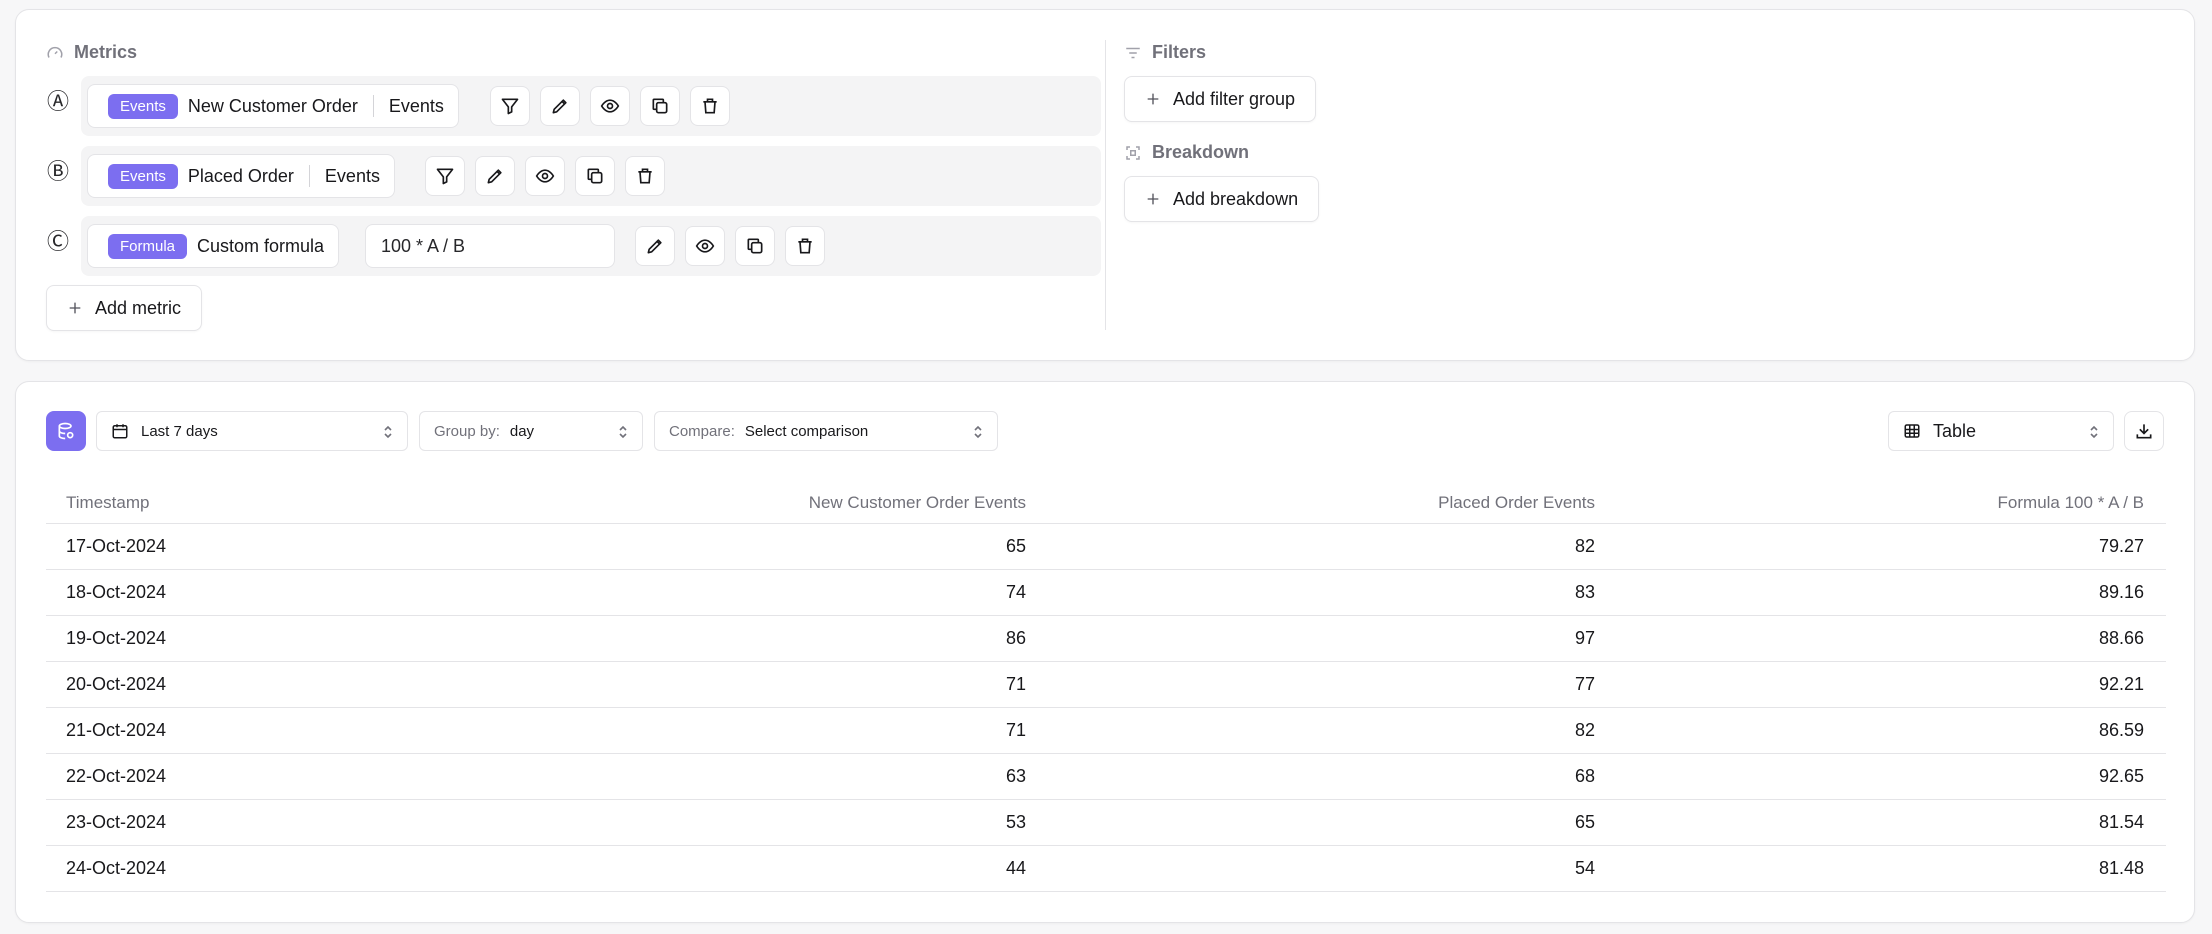  Describe the element at coordinates (57, 171) in the screenshot. I see `metric-letter-b: Ⓑ` at that location.